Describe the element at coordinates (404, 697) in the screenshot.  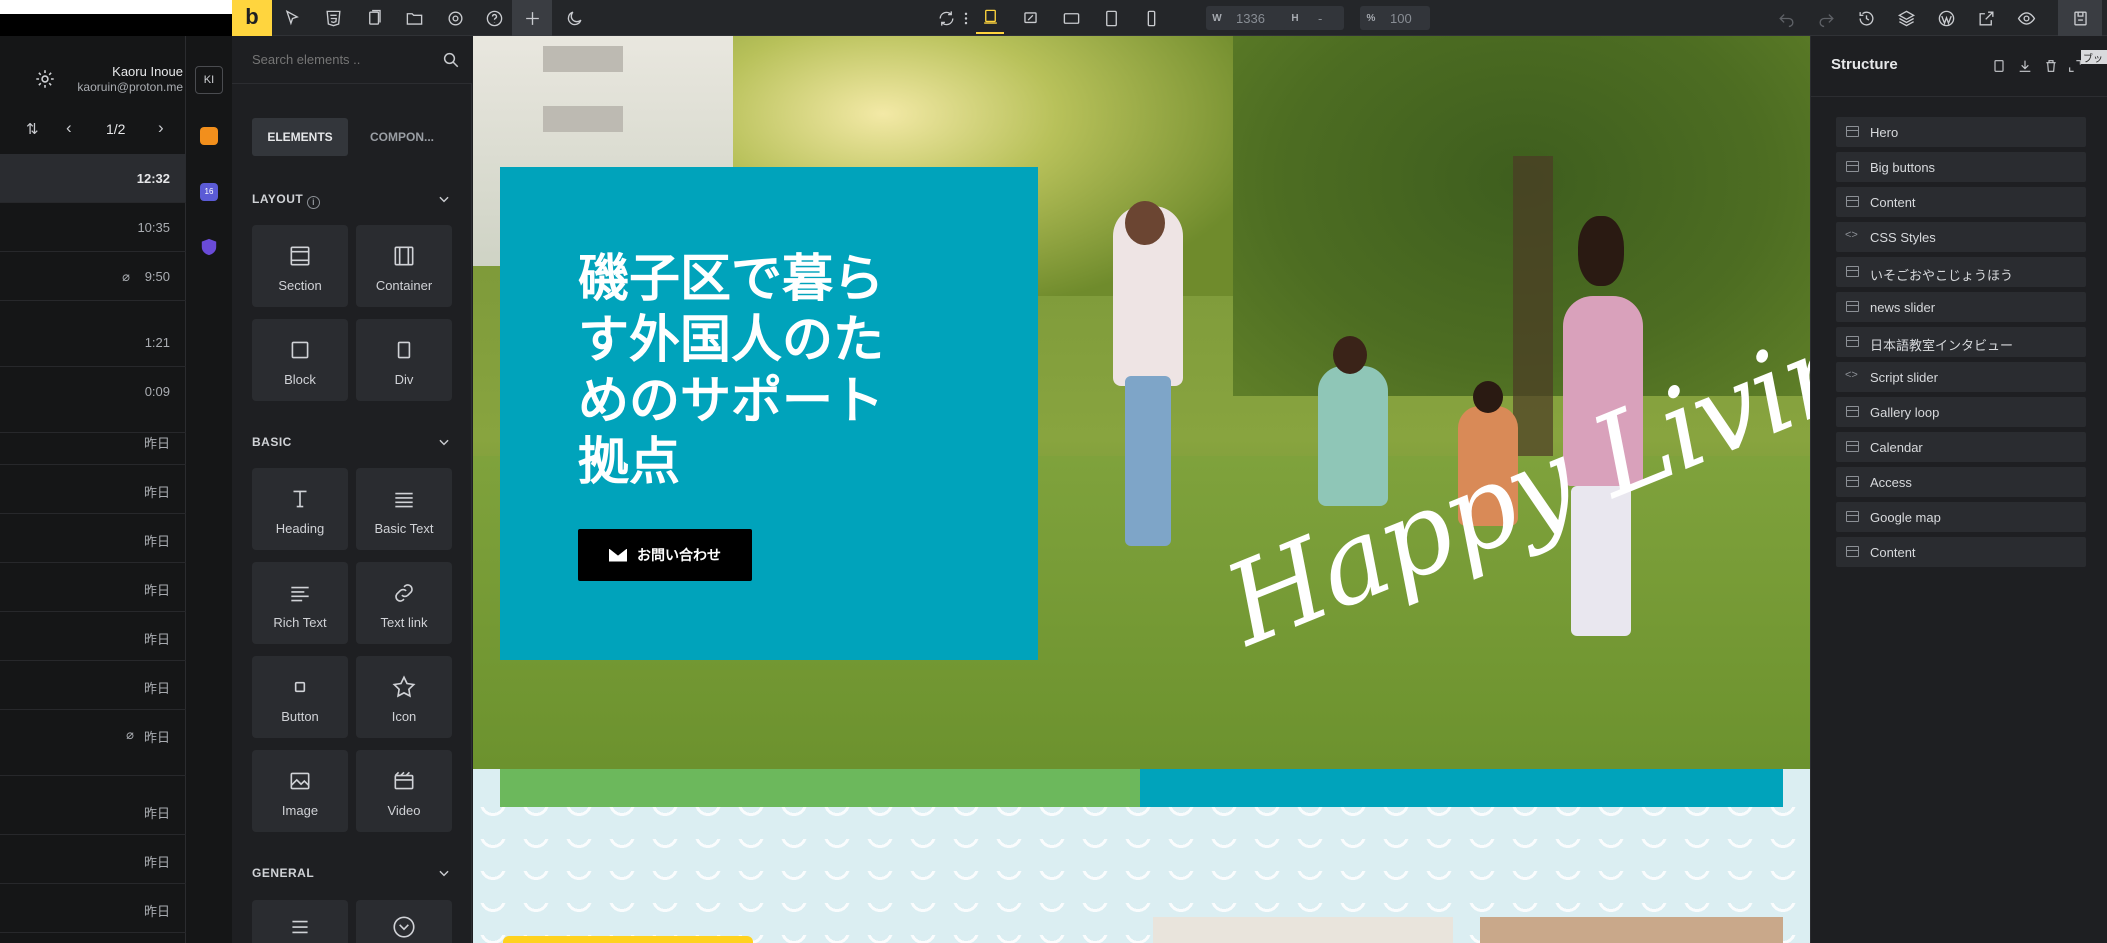
I see `element-tile-icon: Icon` at that location.